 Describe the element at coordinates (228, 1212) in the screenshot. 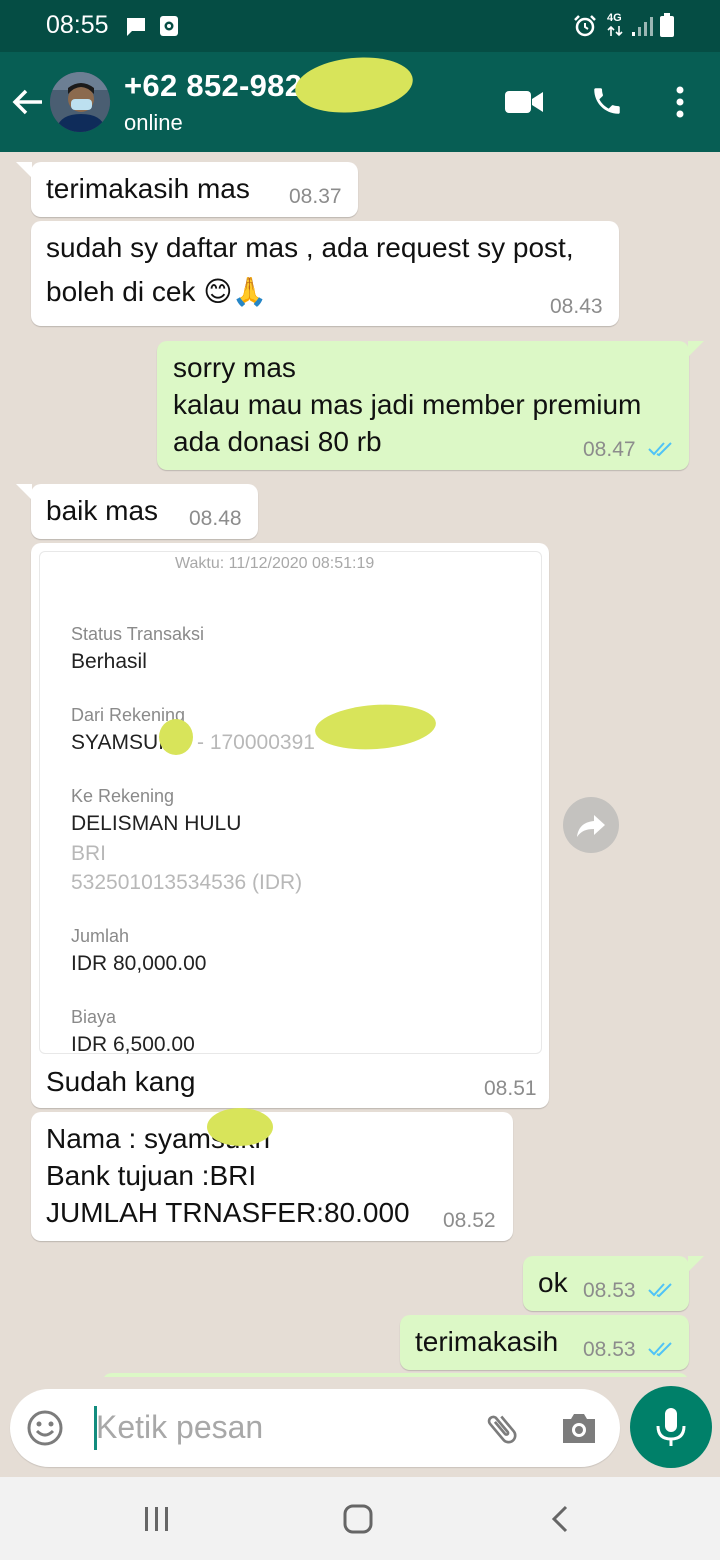

I see `message-text: JUMLAH TRNASFER:80.000` at that location.